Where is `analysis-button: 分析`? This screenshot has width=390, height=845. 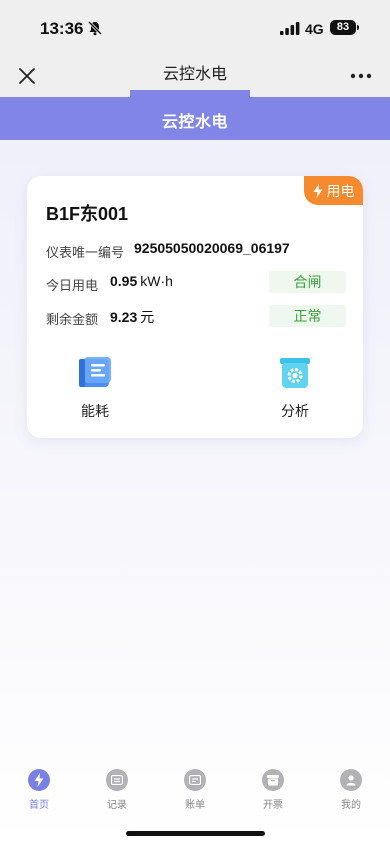
analysis-button: 分析 is located at coordinates (295, 388).